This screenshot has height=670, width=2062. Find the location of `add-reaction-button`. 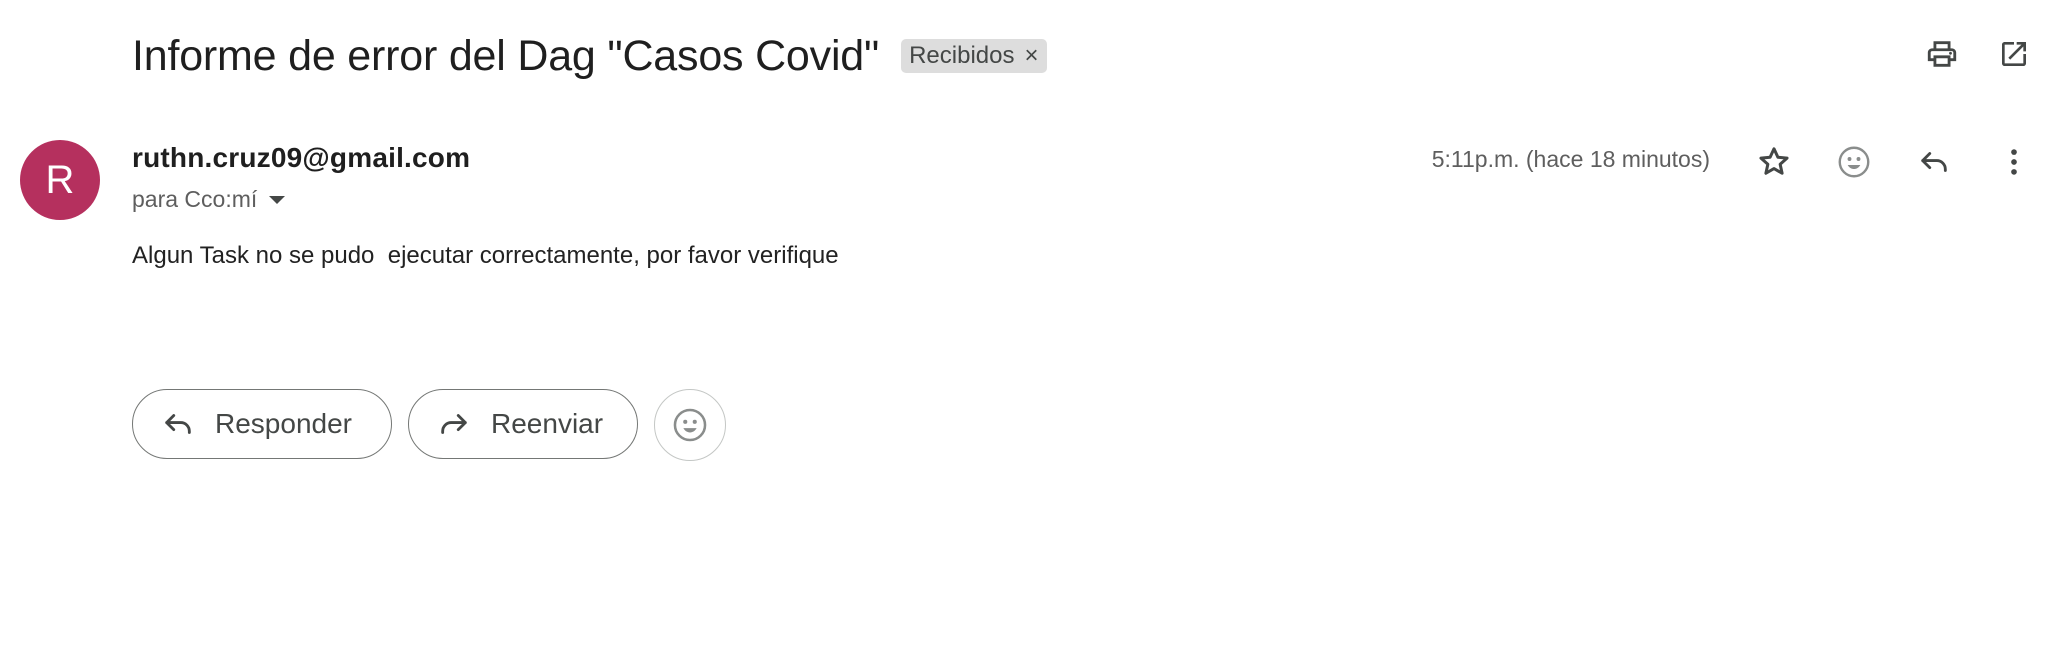

add-reaction-button is located at coordinates (1854, 162).